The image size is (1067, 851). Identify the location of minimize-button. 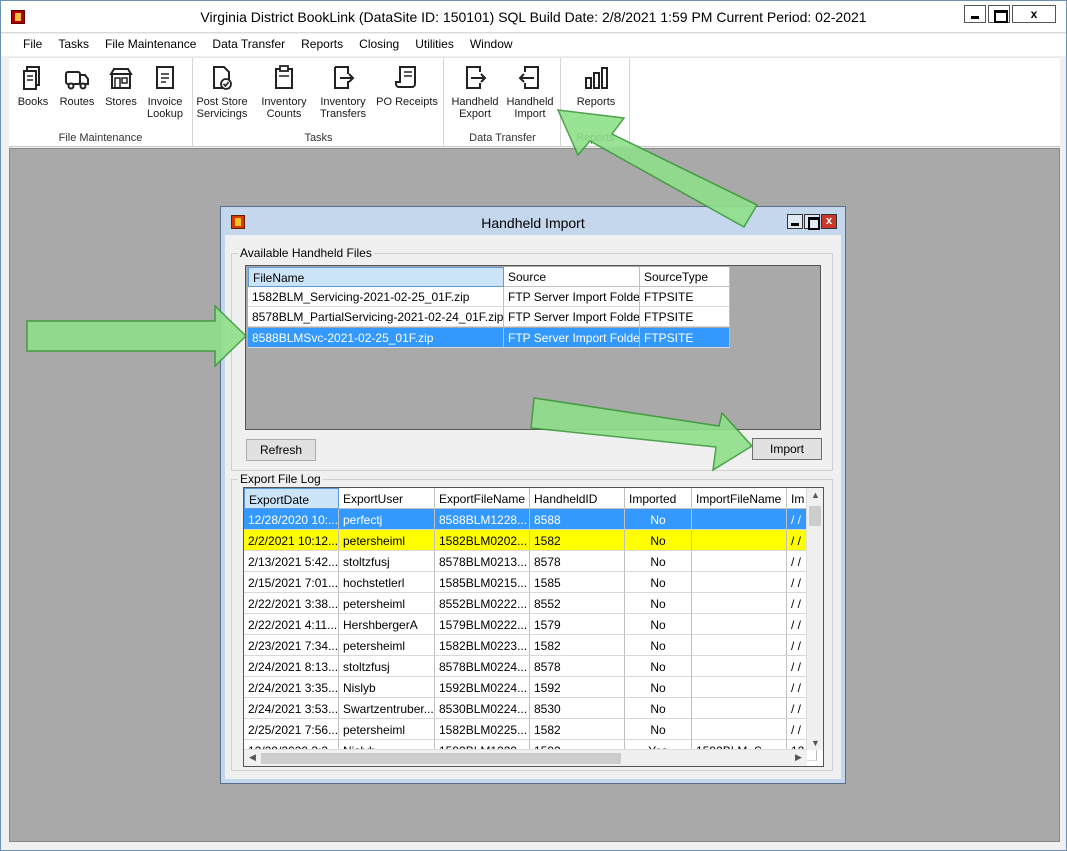
(975, 14).